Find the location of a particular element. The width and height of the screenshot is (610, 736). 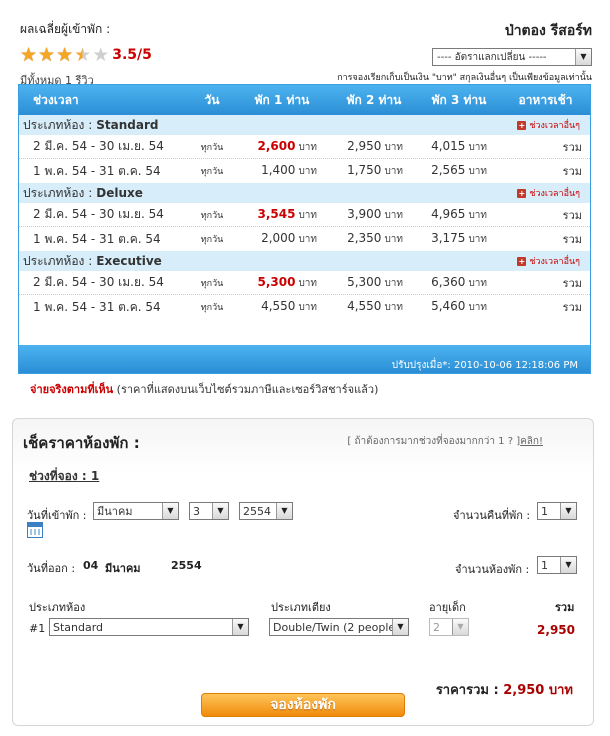

rate-table-footer: ปรับปรุงเมื่อ*: 2010-10-06 12:18:06 PM is located at coordinates (304, 359).